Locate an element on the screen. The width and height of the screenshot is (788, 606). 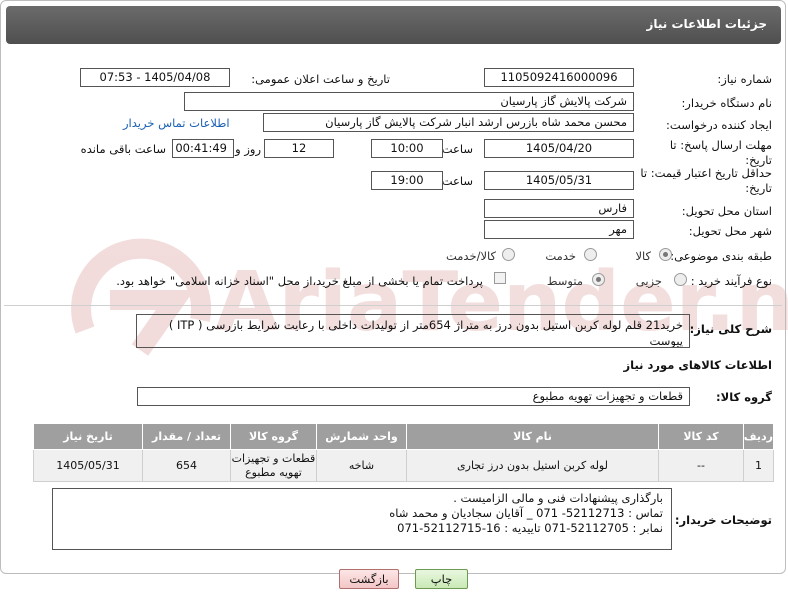
category-option-both: کالا/خدمت is located at coordinates (470, 256).